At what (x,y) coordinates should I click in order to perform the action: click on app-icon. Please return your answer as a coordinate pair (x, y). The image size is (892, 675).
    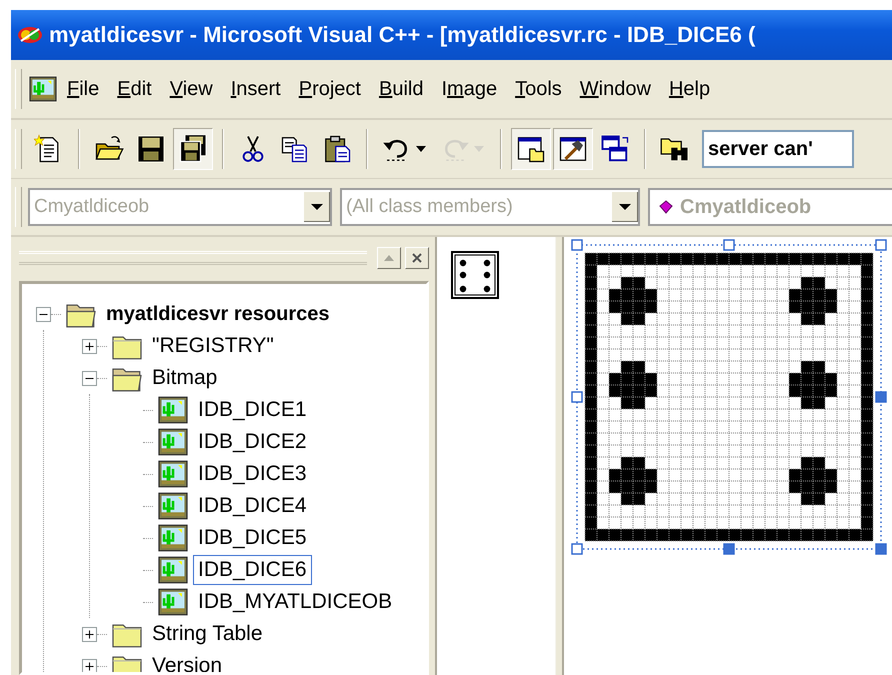
    Looking at the image, I should click on (30, 35).